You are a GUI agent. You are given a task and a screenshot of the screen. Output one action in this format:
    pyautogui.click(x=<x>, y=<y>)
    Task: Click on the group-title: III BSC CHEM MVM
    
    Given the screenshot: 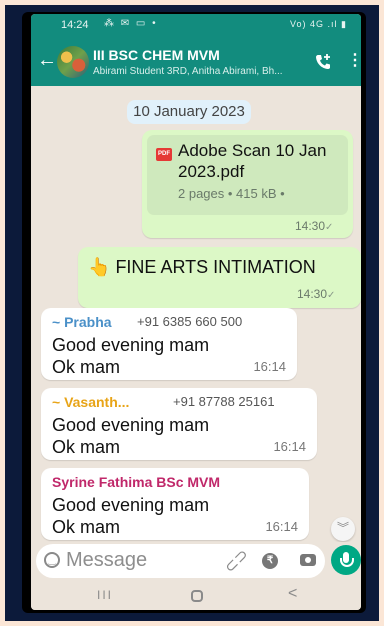 What is the action you would take?
    pyautogui.click(x=156, y=55)
    